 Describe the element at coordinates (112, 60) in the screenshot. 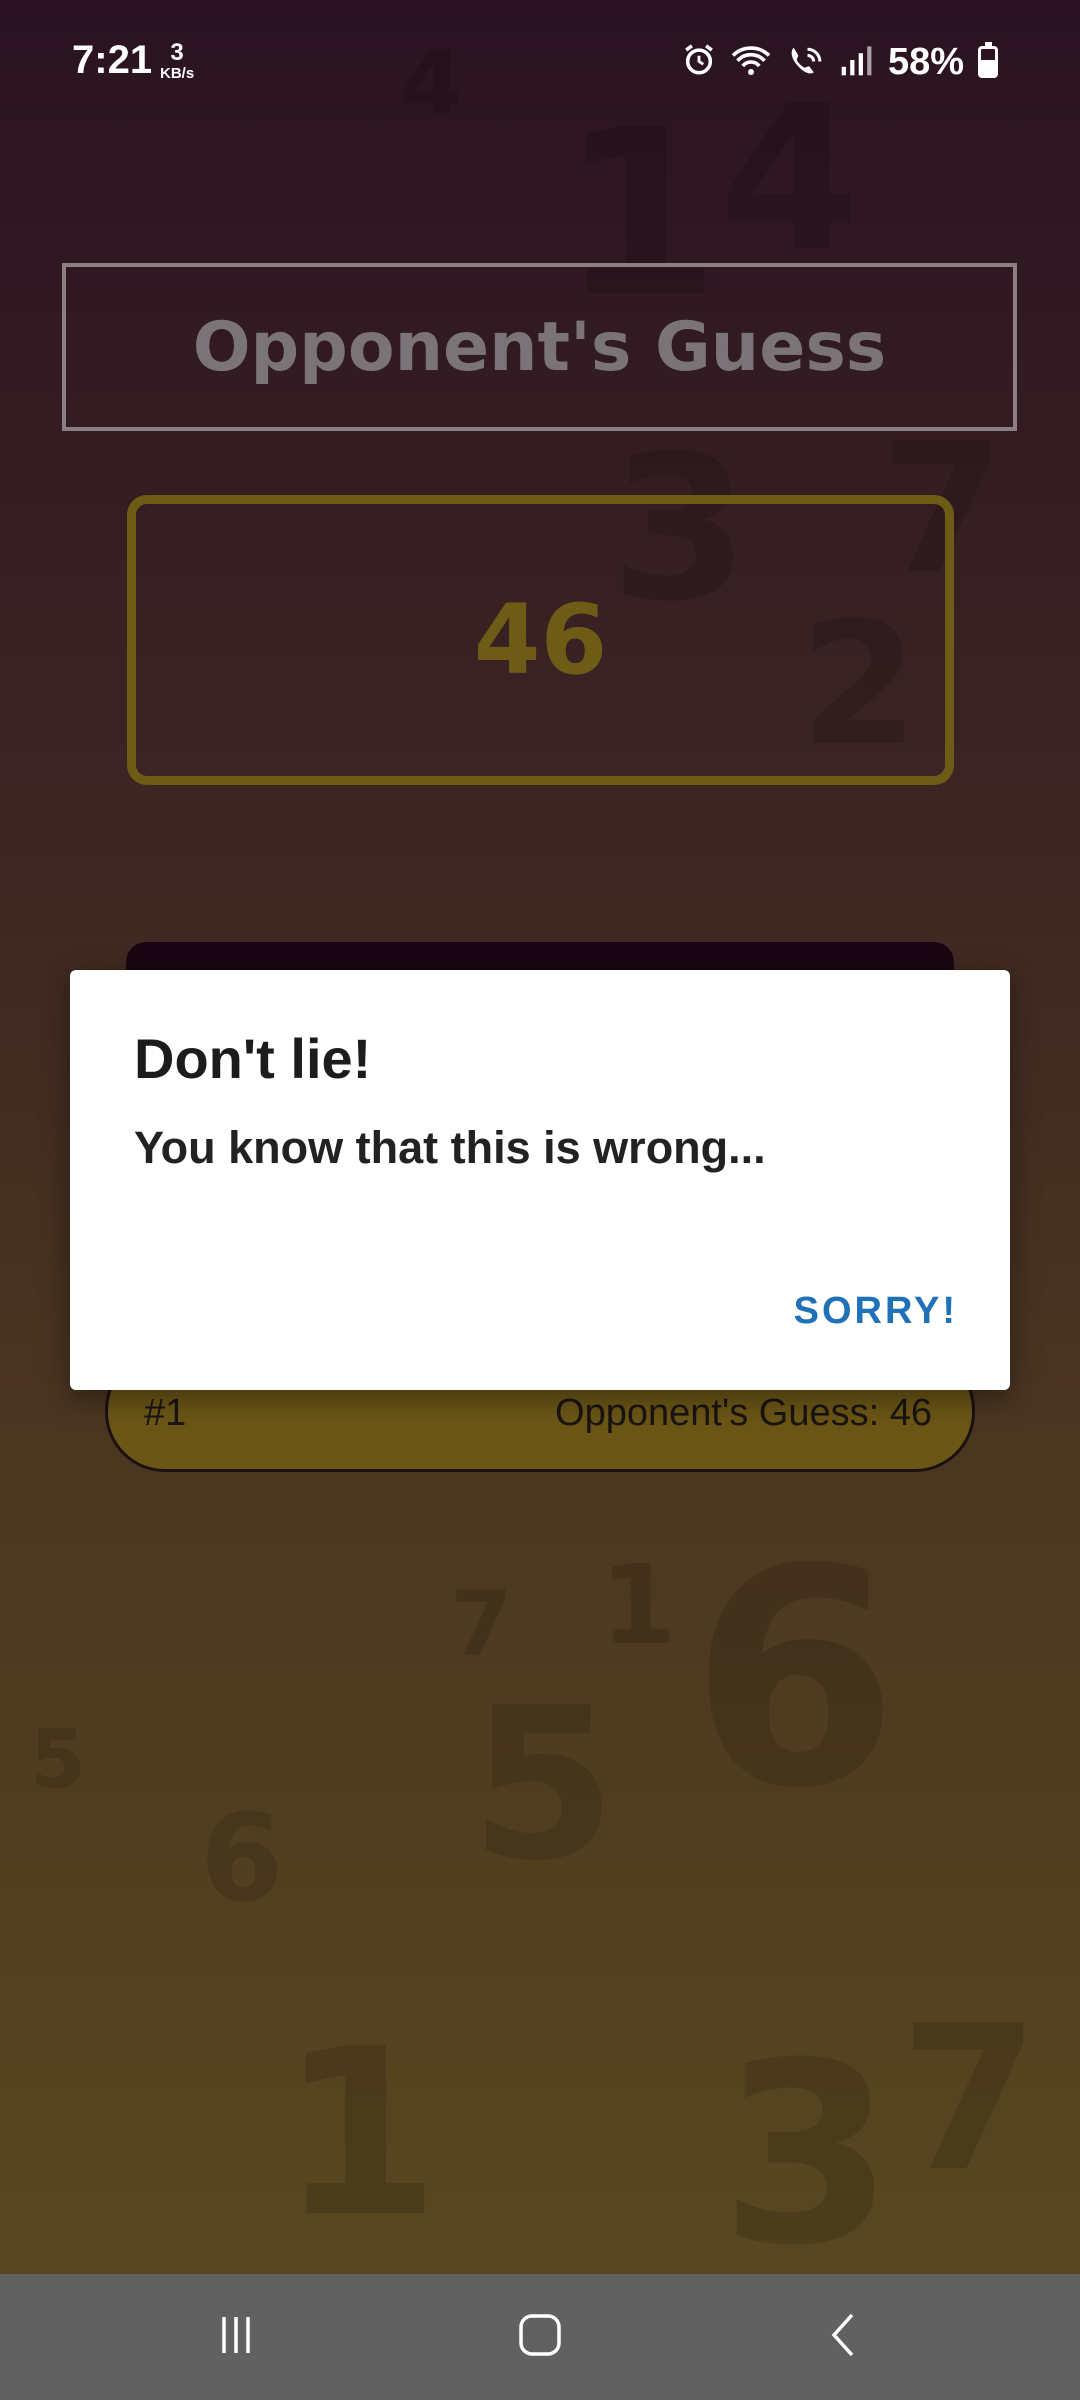

I see `status-time: 7:21` at that location.